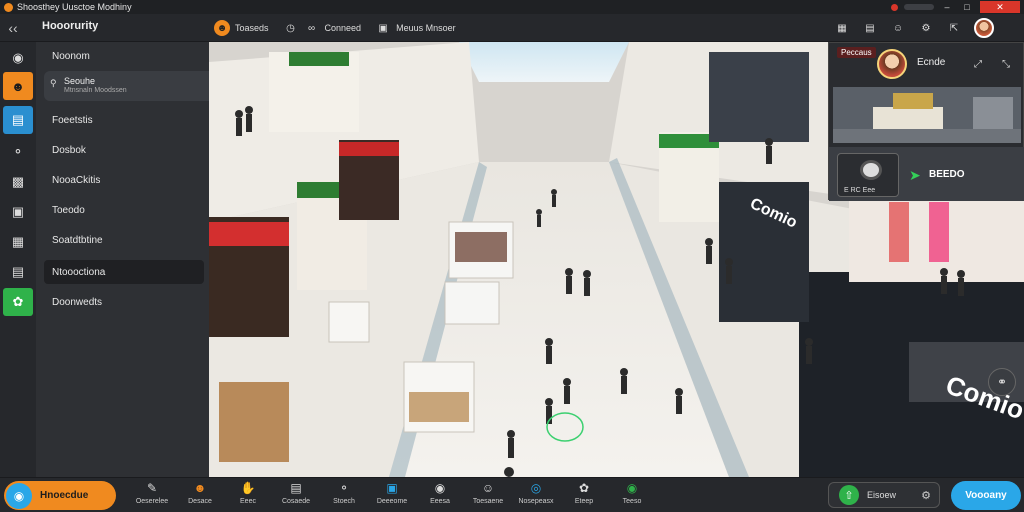 The height and width of the screenshot is (512, 1024). Describe the element at coordinates (392, 488) in the screenshot. I see `share-screen-icon: ▣` at that location.